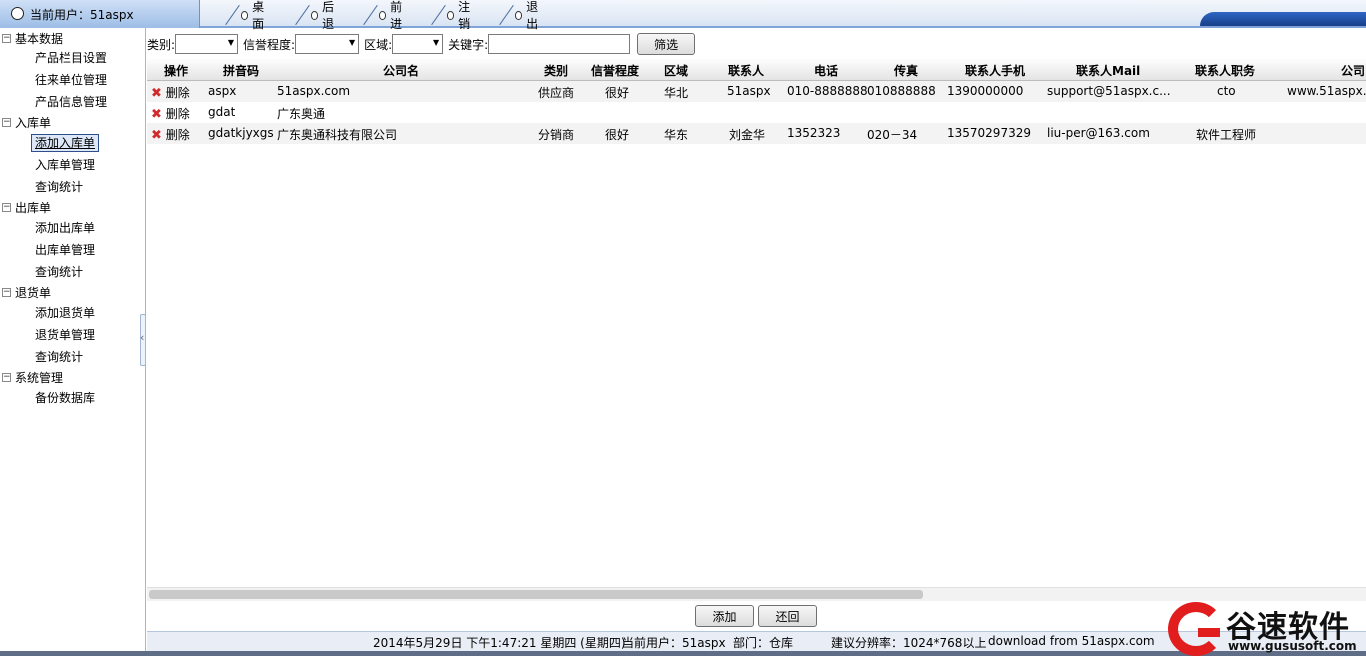 This screenshot has width=1366, height=656. I want to click on header-title: 联系人职务, so click(1225, 70).